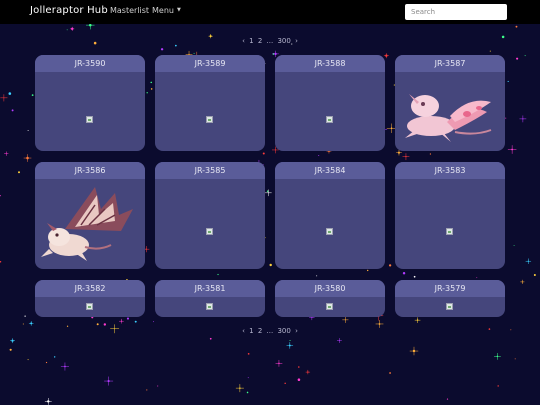  I want to click on character-card: JR-3588, so click(330, 103).